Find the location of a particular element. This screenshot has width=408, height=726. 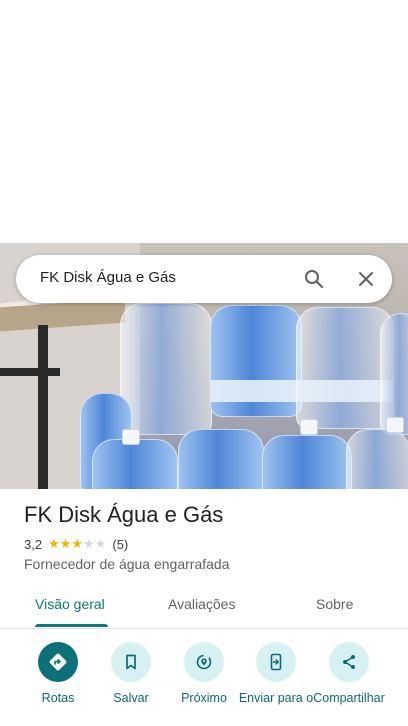

save-button: Salvar is located at coordinates (131, 672).